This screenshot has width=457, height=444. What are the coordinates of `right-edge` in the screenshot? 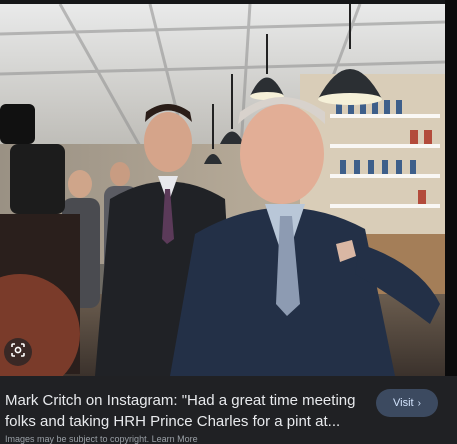 It's located at (451, 188).